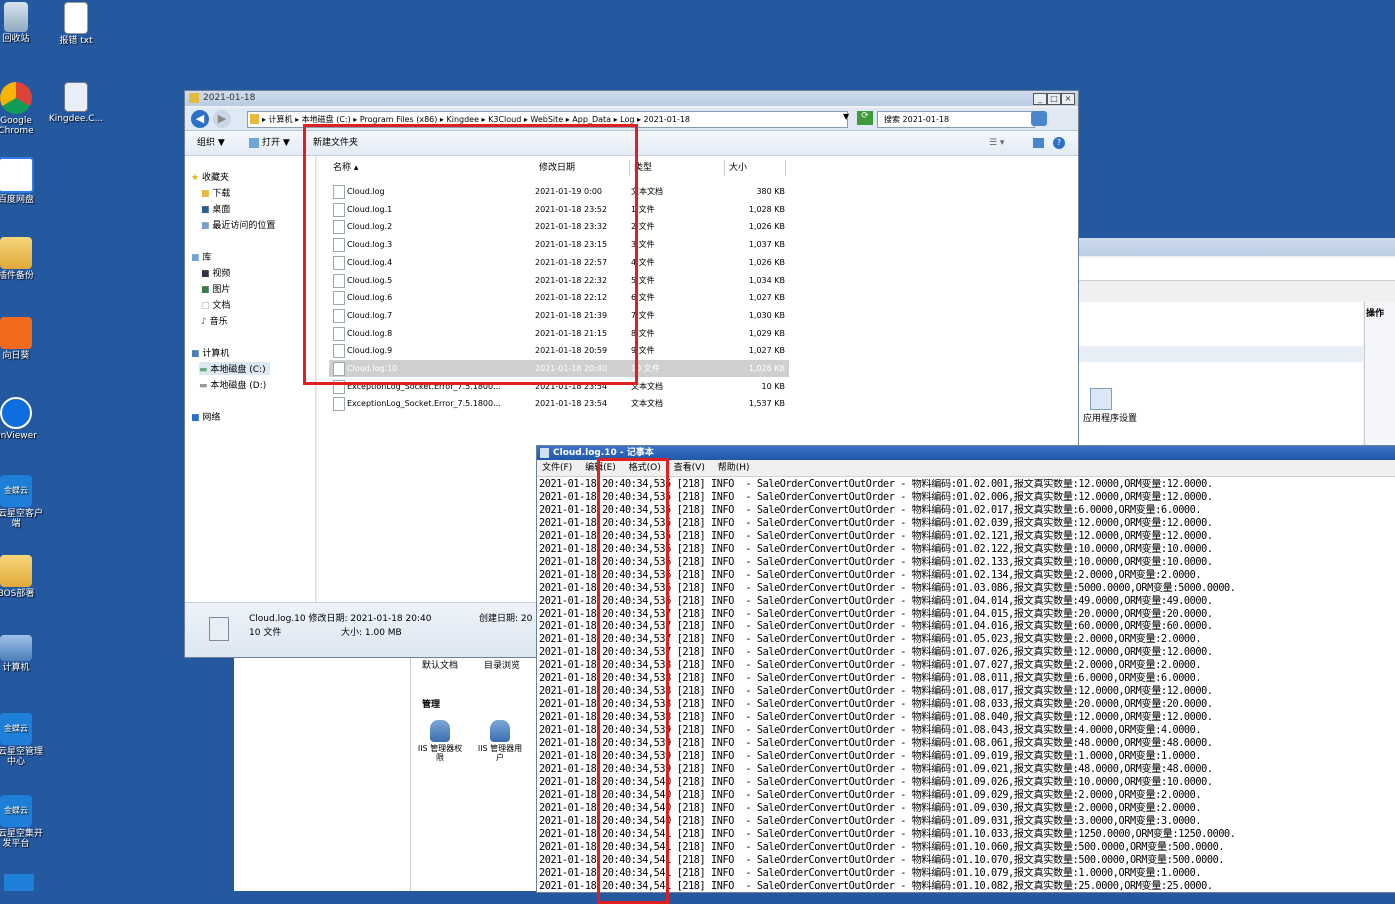  Describe the element at coordinates (1101, 399) in the screenshot. I see `app-settings-icon` at that location.